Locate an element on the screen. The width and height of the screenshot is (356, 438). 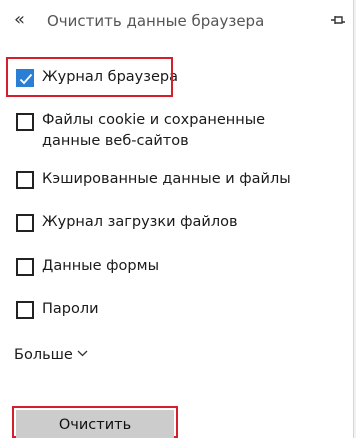
more-toggle: Больше is located at coordinates (51, 354).